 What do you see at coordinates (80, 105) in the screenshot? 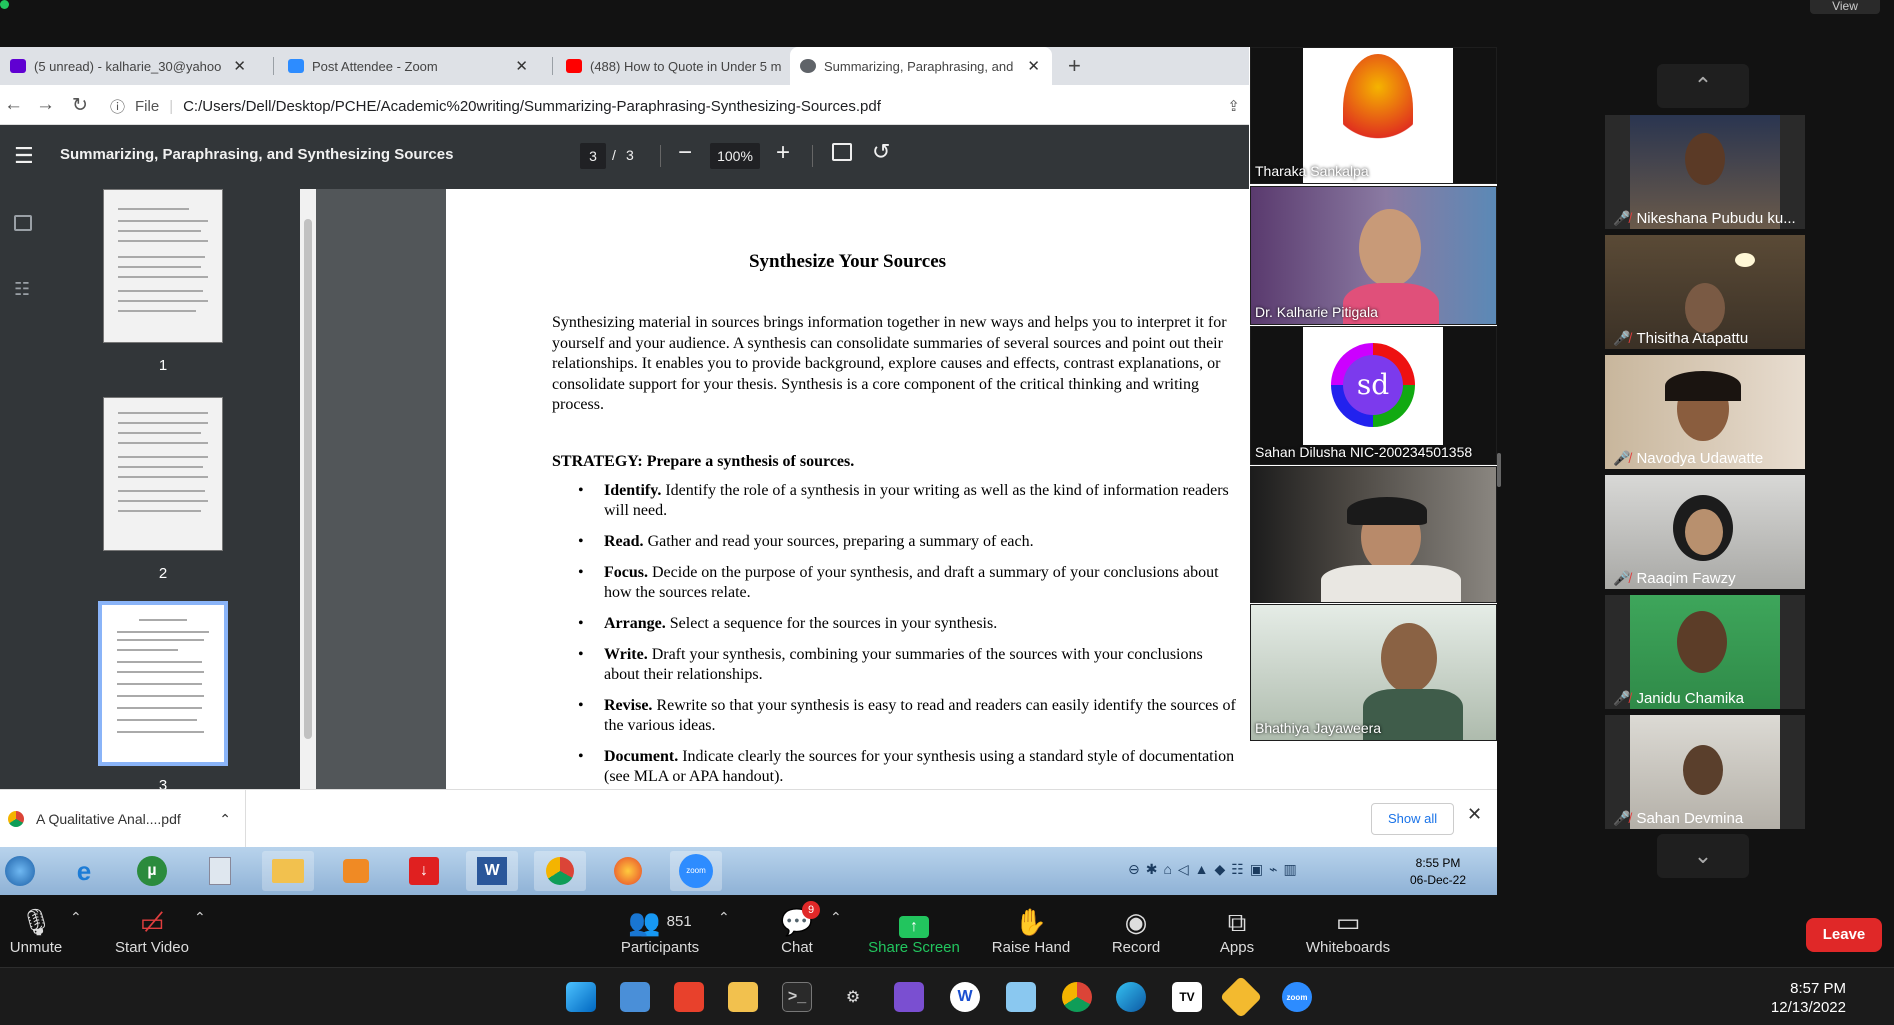
I see `reload-icon: ↻` at bounding box center [80, 105].